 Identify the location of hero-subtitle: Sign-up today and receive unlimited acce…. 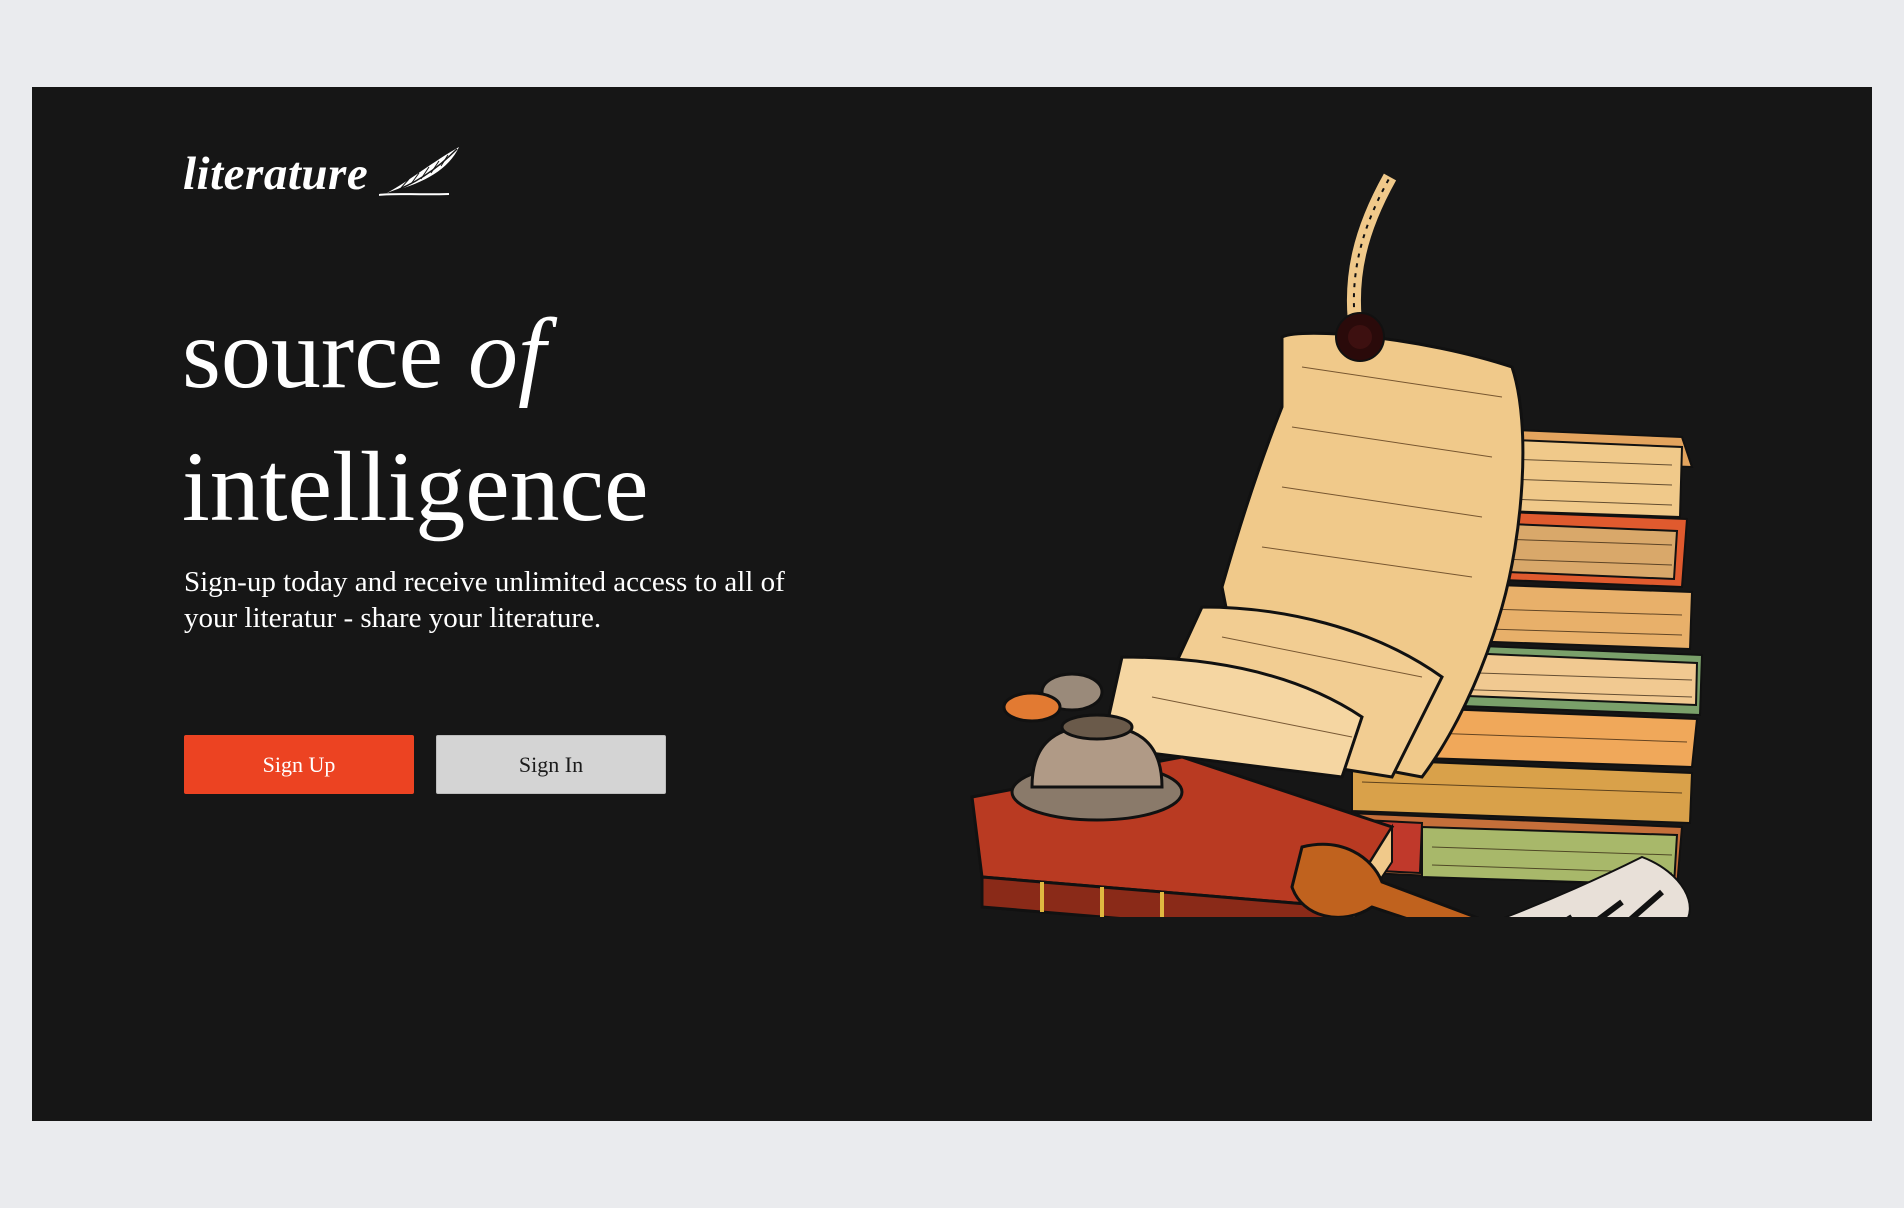
(484, 600).